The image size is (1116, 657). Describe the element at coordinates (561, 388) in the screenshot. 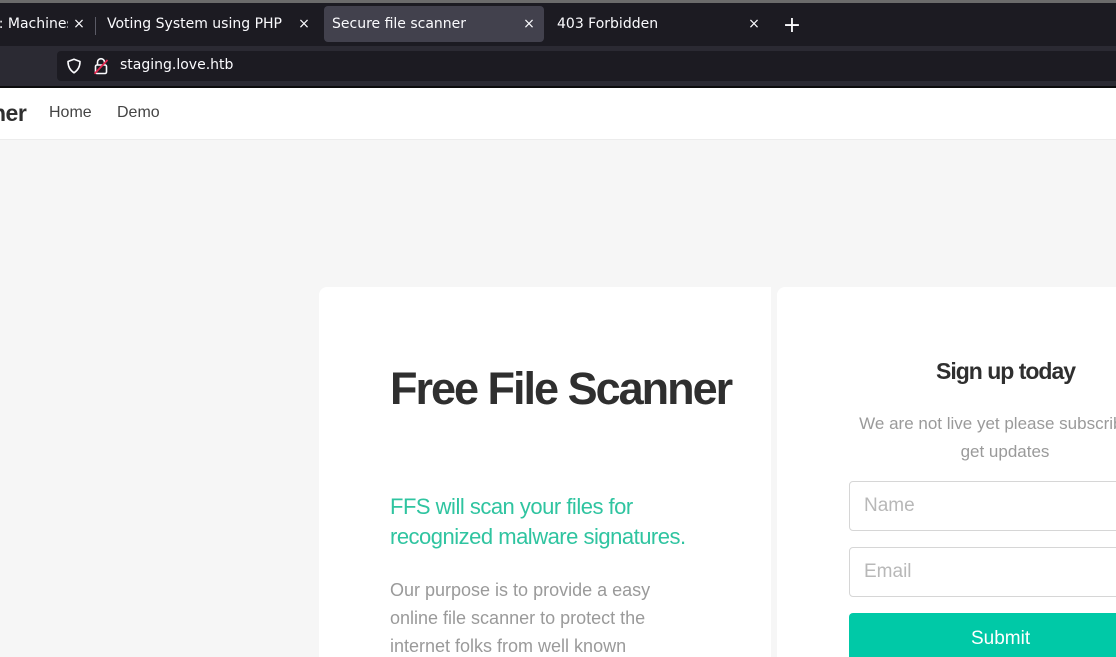

I see `hero-title: Free File Scanner` at that location.